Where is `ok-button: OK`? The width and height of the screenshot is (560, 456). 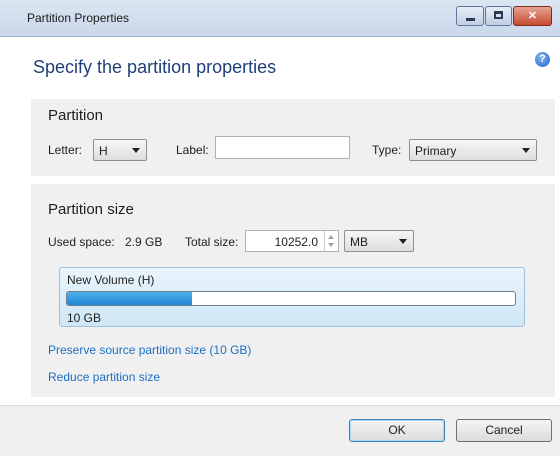 ok-button: OK is located at coordinates (397, 430).